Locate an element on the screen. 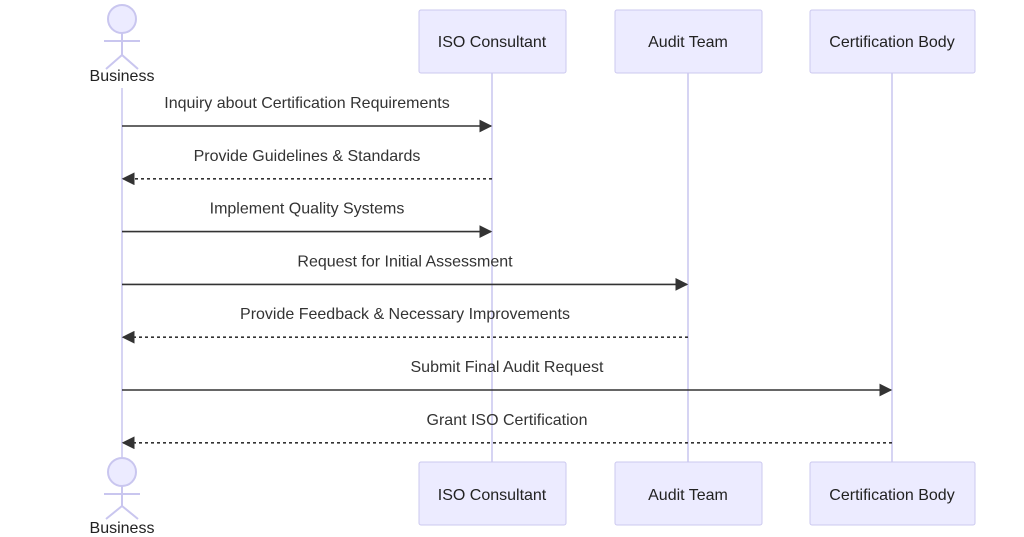 The height and width of the screenshot is (537, 1024). message-7: Grant ISO Certification is located at coordinates (506, 431).